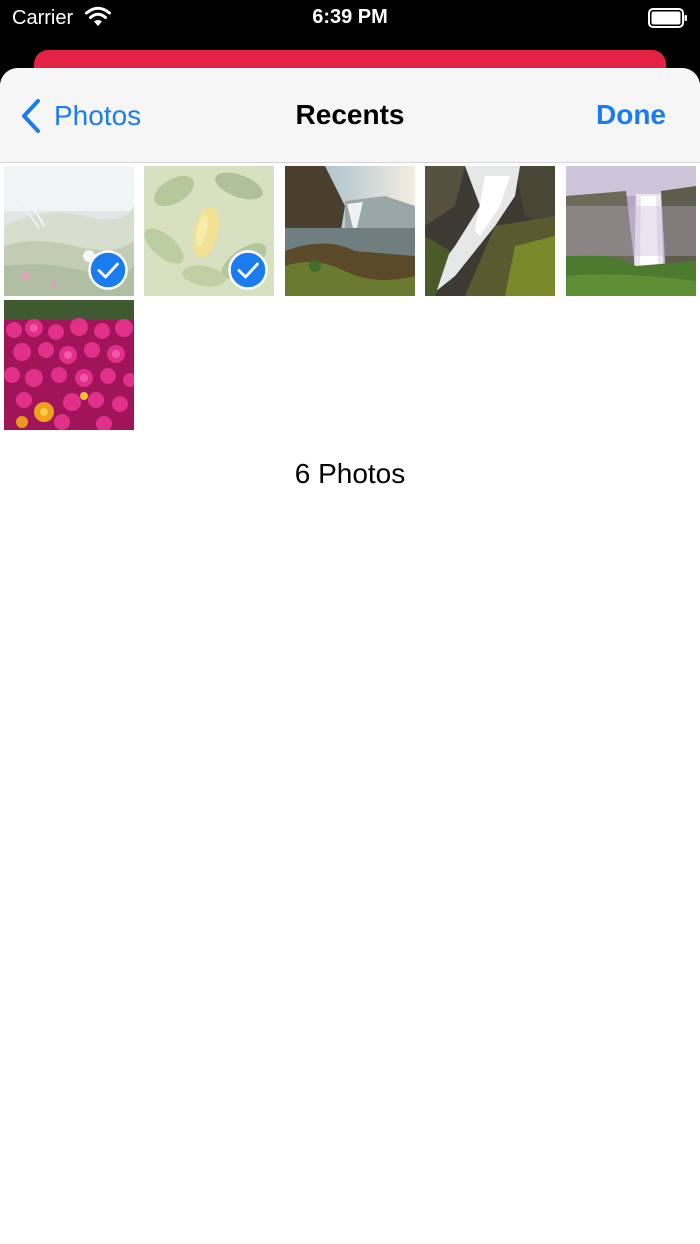  I want to click on pink-flowers-image, so click(69, 365).